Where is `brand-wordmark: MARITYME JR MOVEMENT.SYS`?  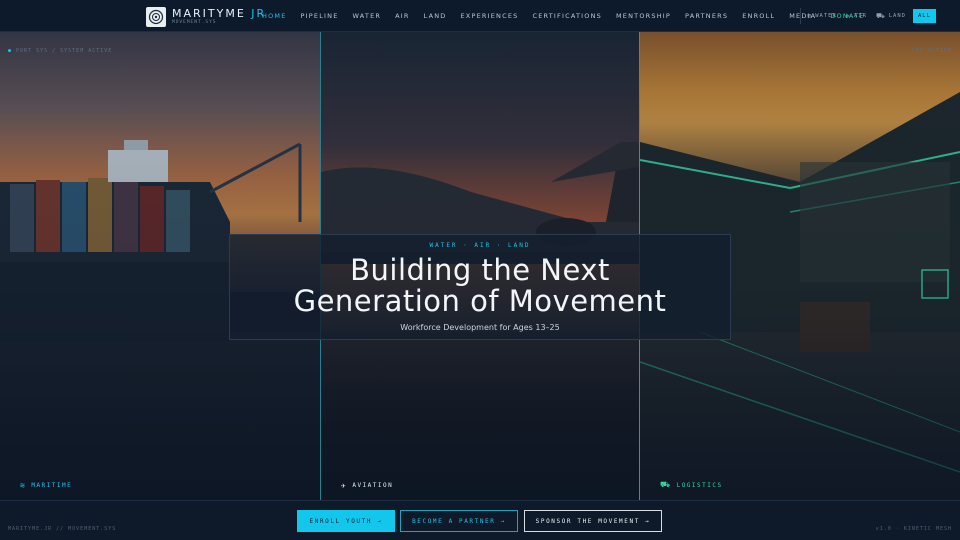 brand-wordmark: MARITYME JR MOVEMENT.SYS is located at coordinates (219, 17).